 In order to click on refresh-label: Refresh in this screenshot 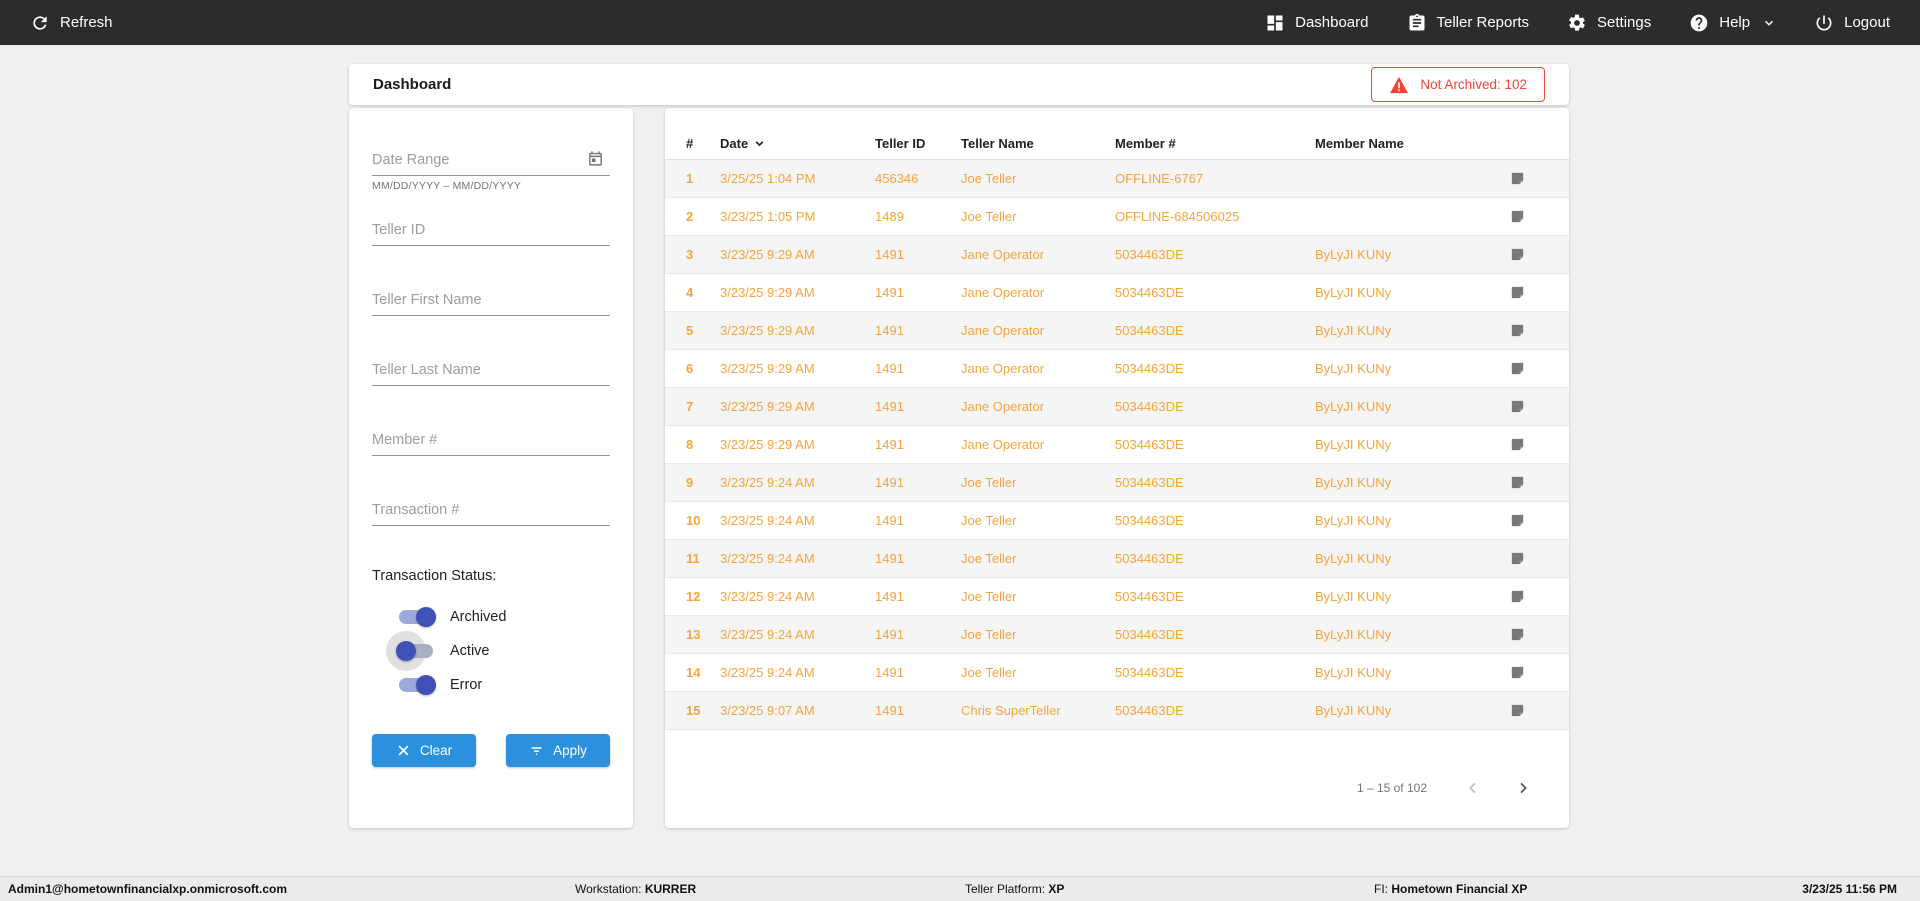, I will do `click(86, 22)`.